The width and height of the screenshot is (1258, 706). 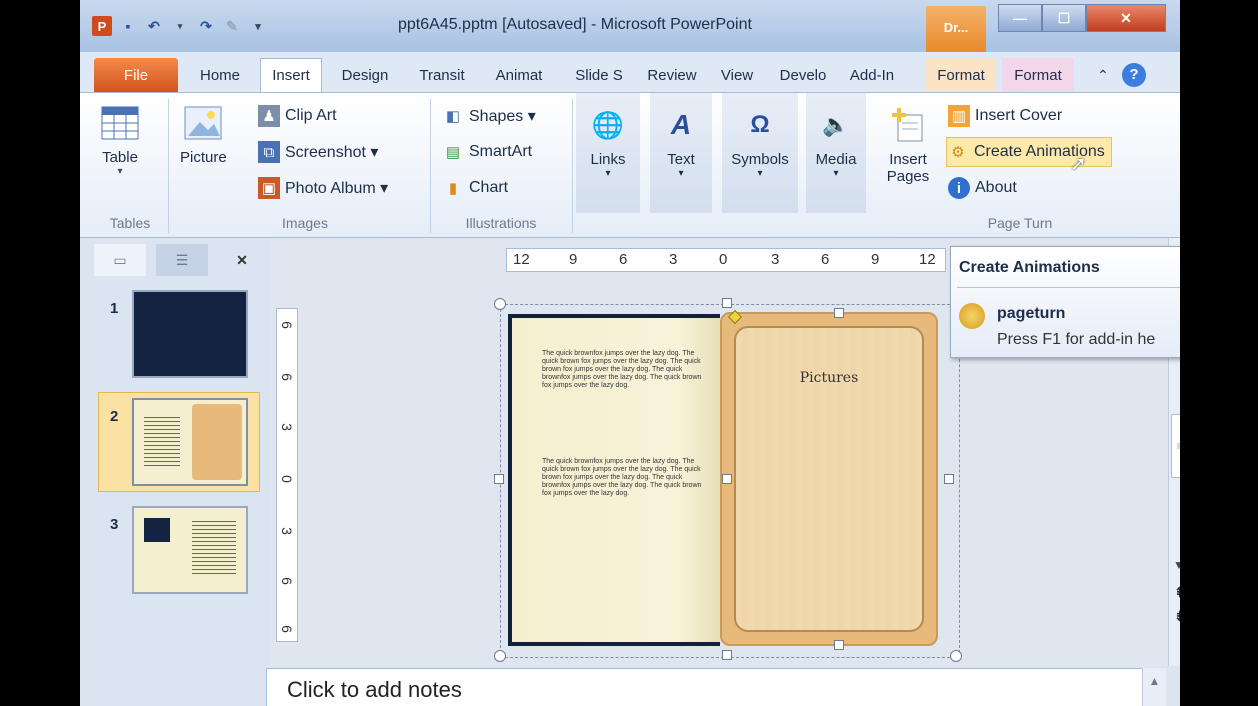 What do you see at coordinates (489, 116) in the screenshot?
I see `shapes-button: ◧ Shapes ▾` at bounding box center [489, 116].